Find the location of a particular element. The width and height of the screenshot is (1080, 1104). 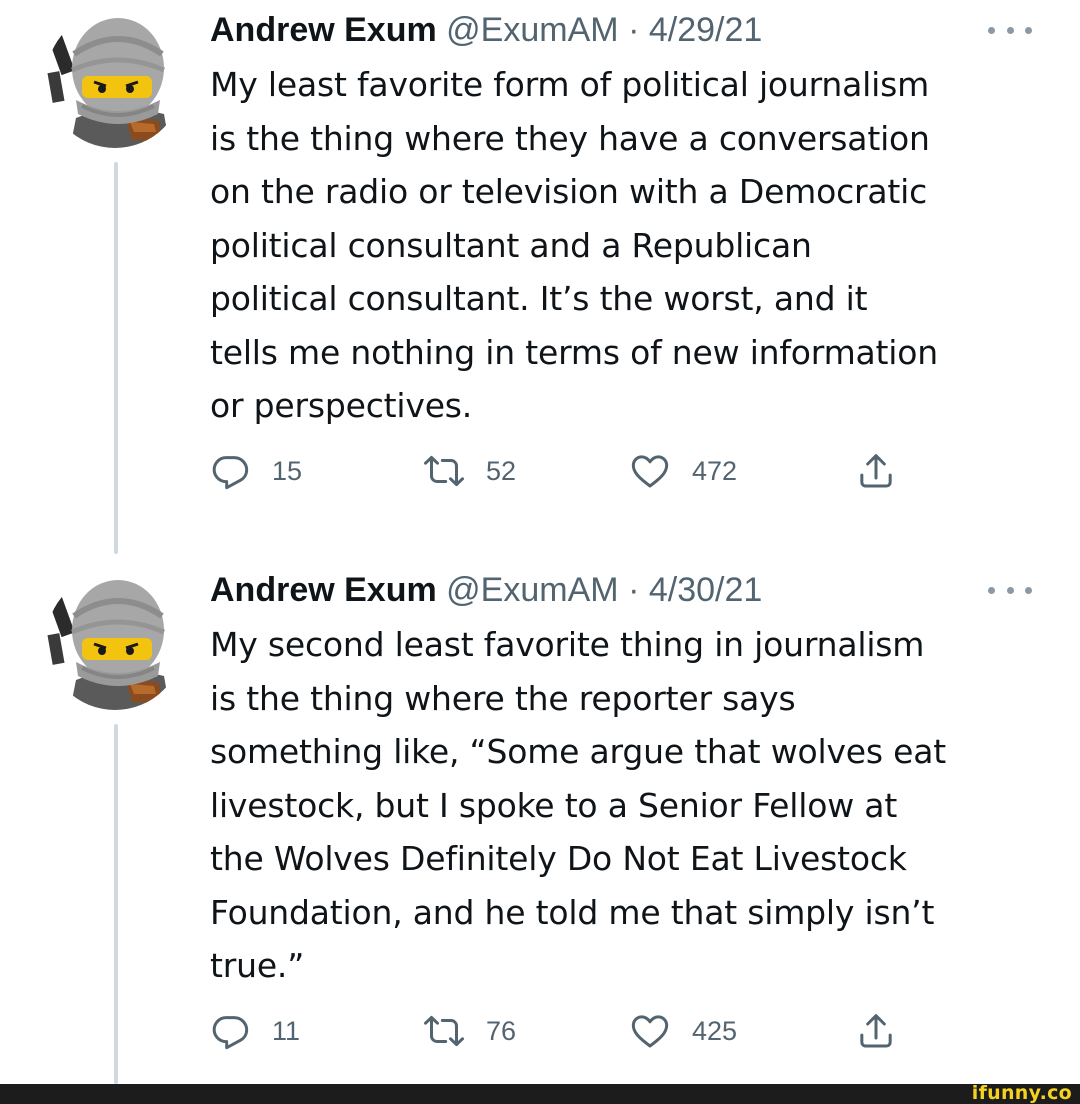

like-count: 472 is located at coordinates (715, 471).